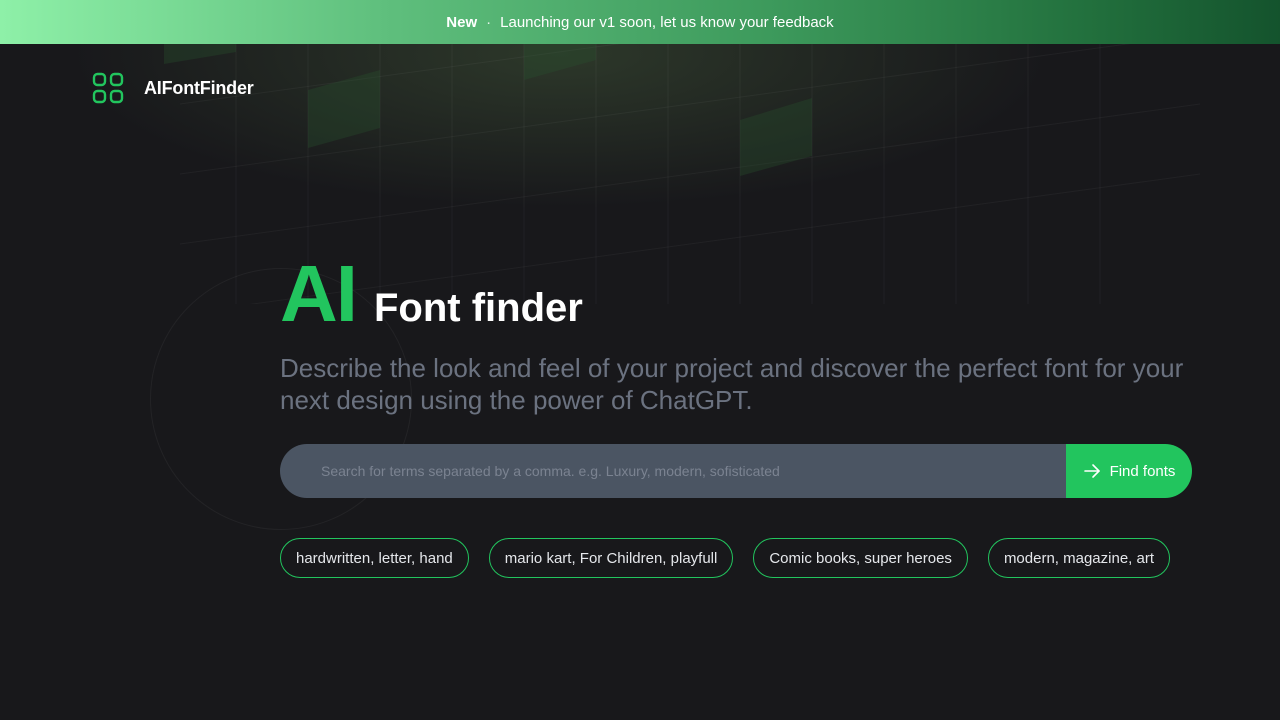 The width and height of the screenshot is (1280, 720). What do you see at coordinates (611, 558) in the screenshot?
I see `suggestion-chip: mario kart, For Children, playfull` at bounding box center [611, 558].